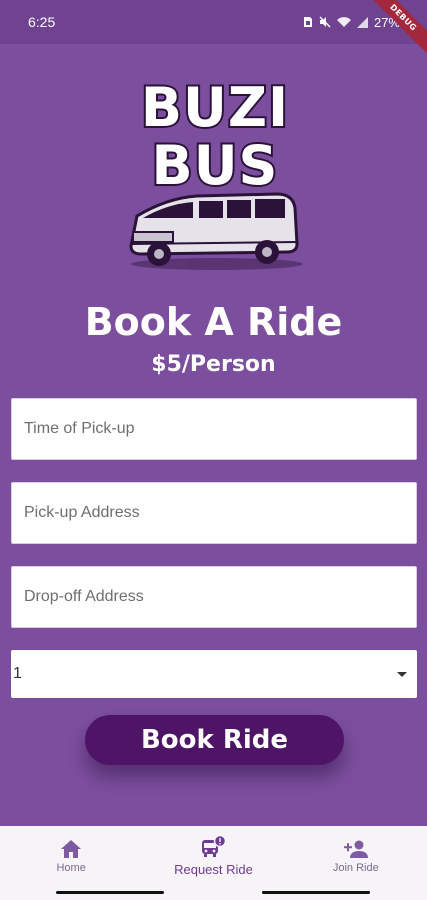 This screenshot has width=427, height=900. I want to click on gesture-indicator-right, so click(316, 892).